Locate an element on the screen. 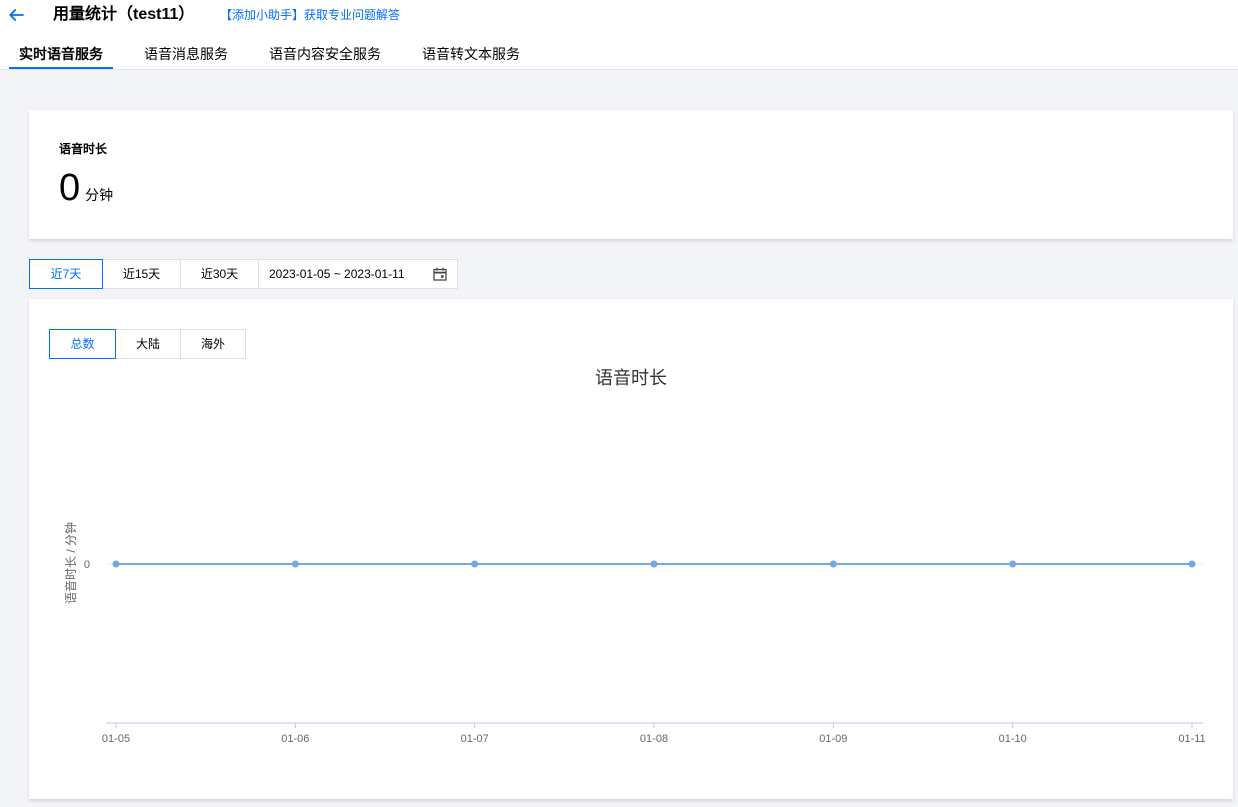 The height and width of the screenshot is (807, 1238). arrow-left-icon is located at coordinates (16, 15).